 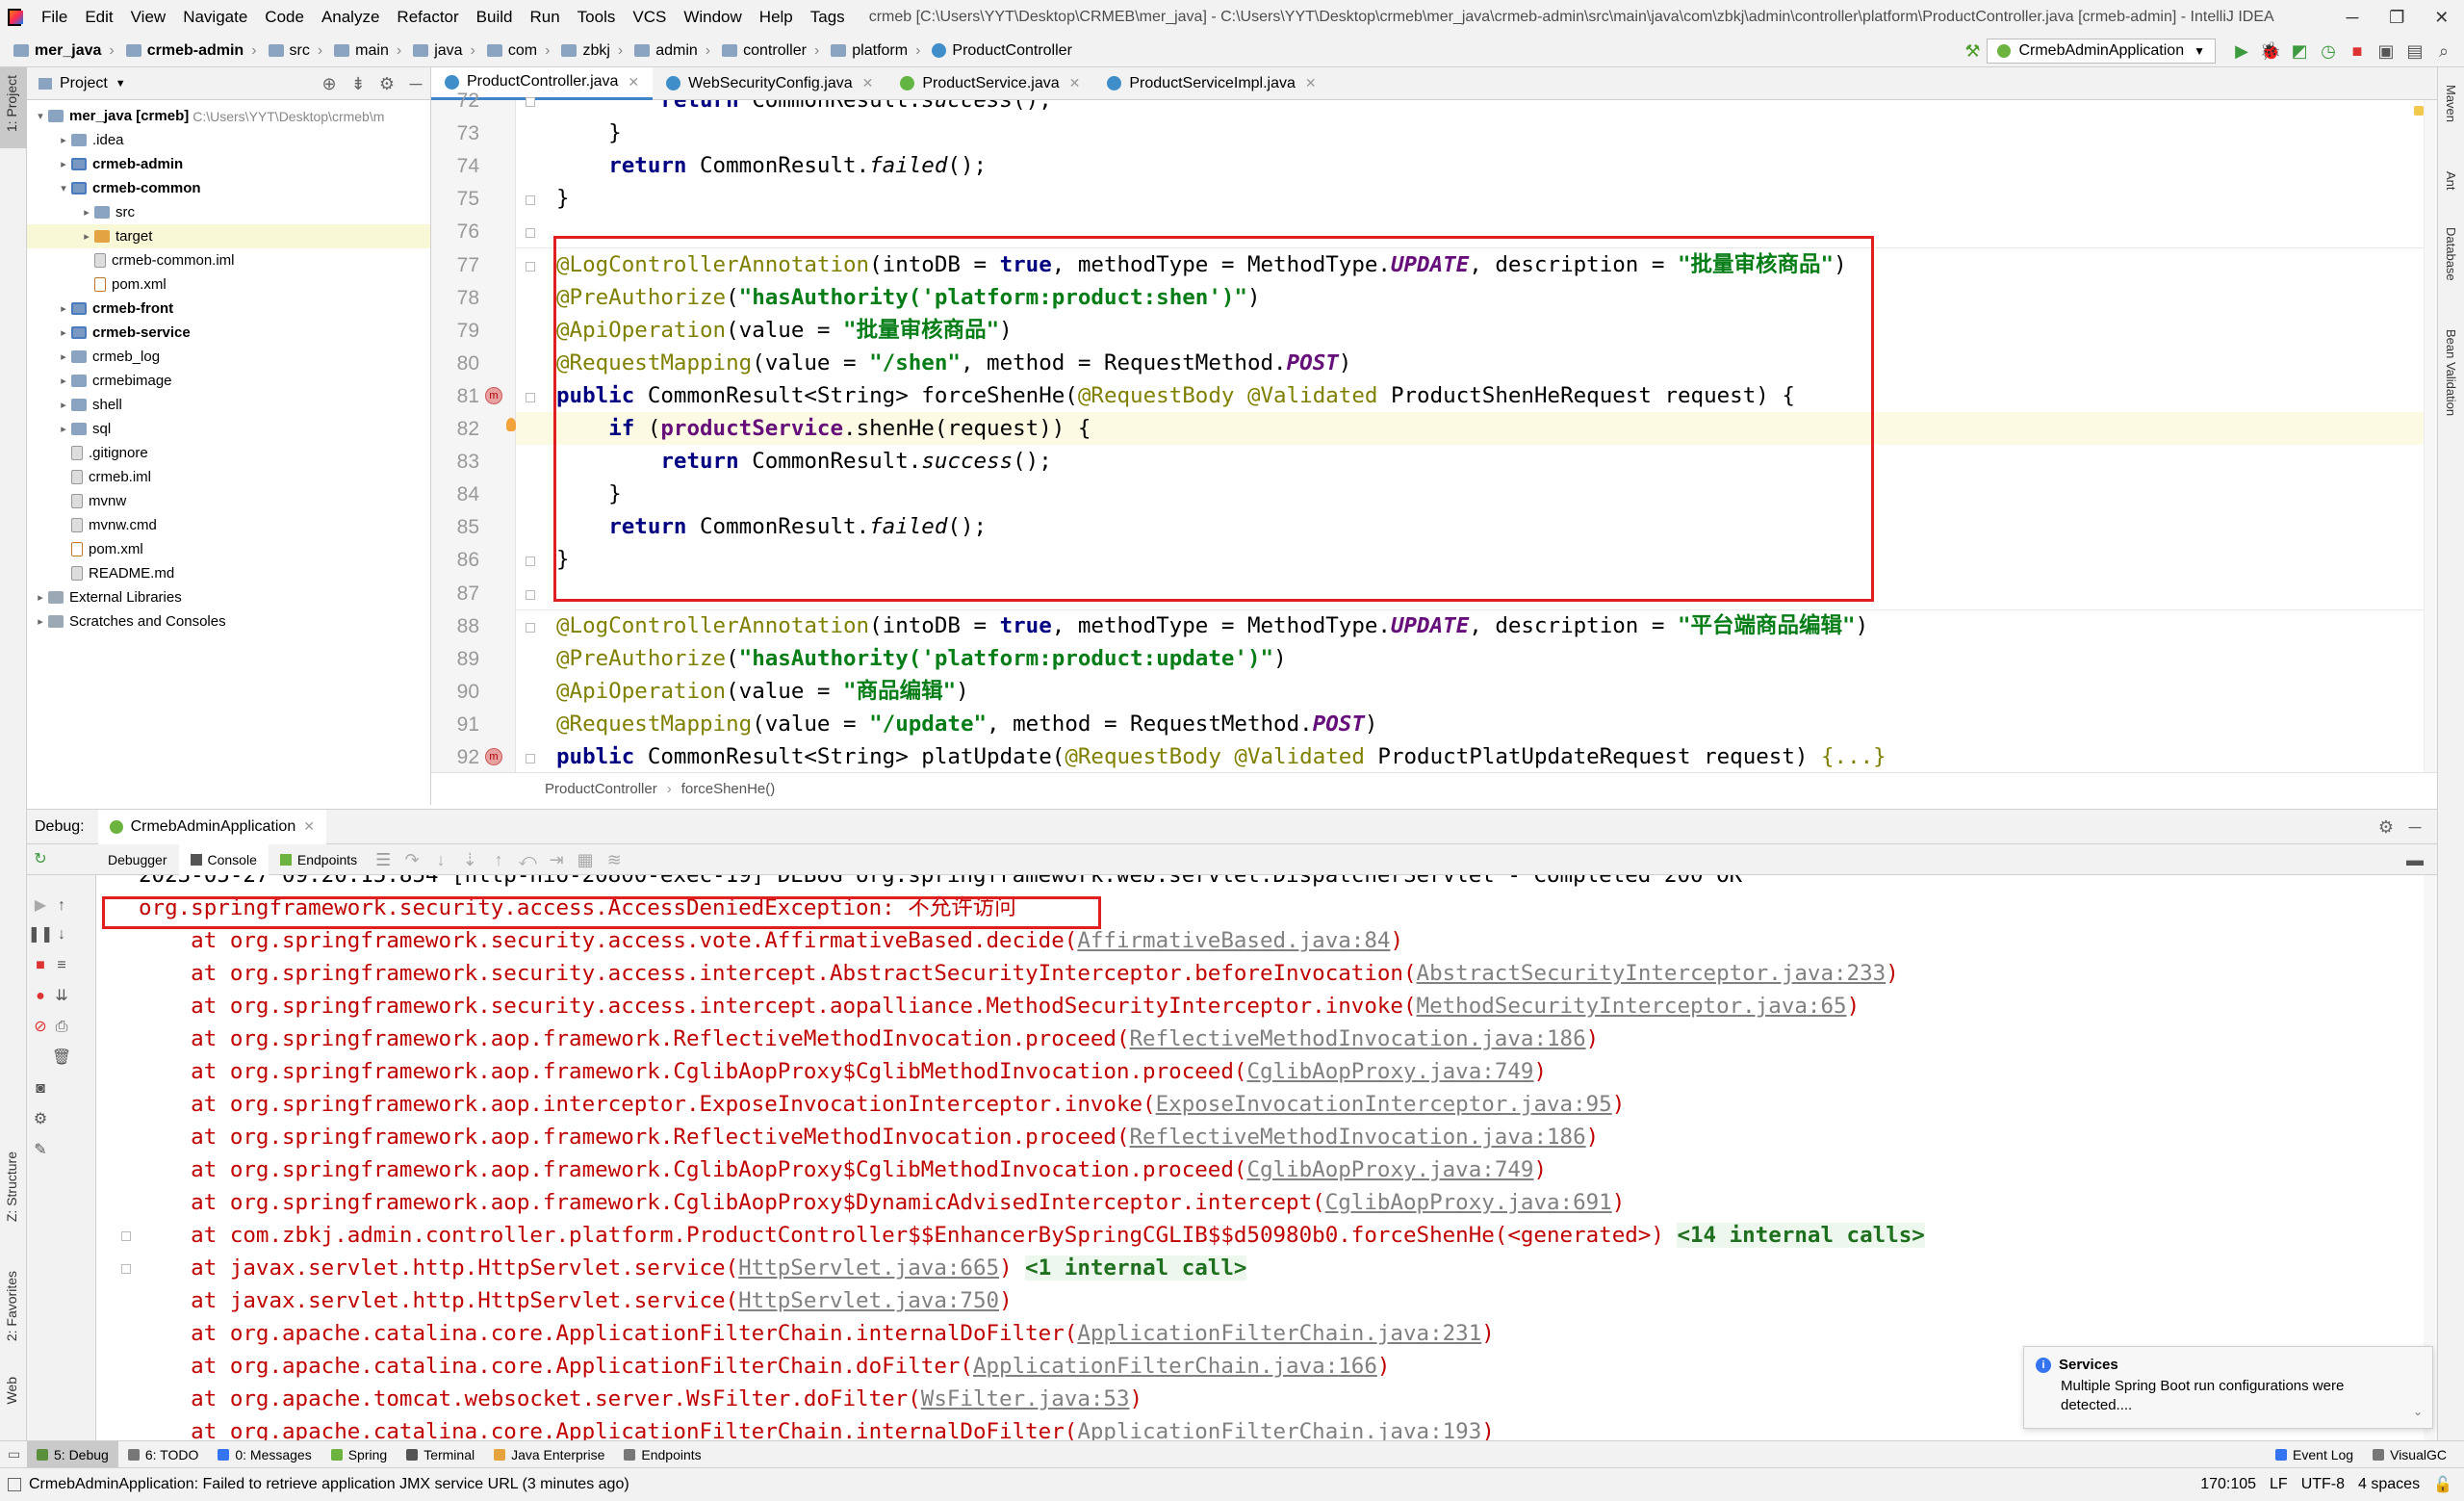 What do you see at coordinates (61, 1059) in the screenshot?
I see `trash-icon: 🗑` at bounding box center [61, 1059].